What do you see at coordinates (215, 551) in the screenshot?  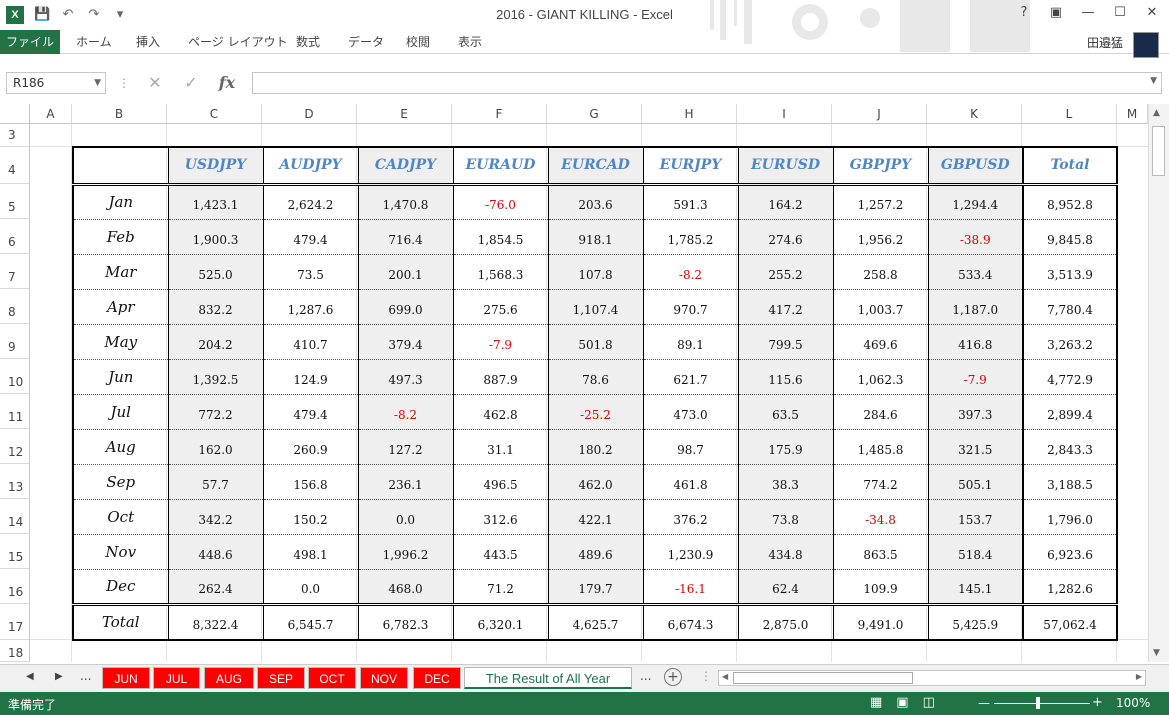 I see `data-cell: 448.6` at bounding box center [215, 551].